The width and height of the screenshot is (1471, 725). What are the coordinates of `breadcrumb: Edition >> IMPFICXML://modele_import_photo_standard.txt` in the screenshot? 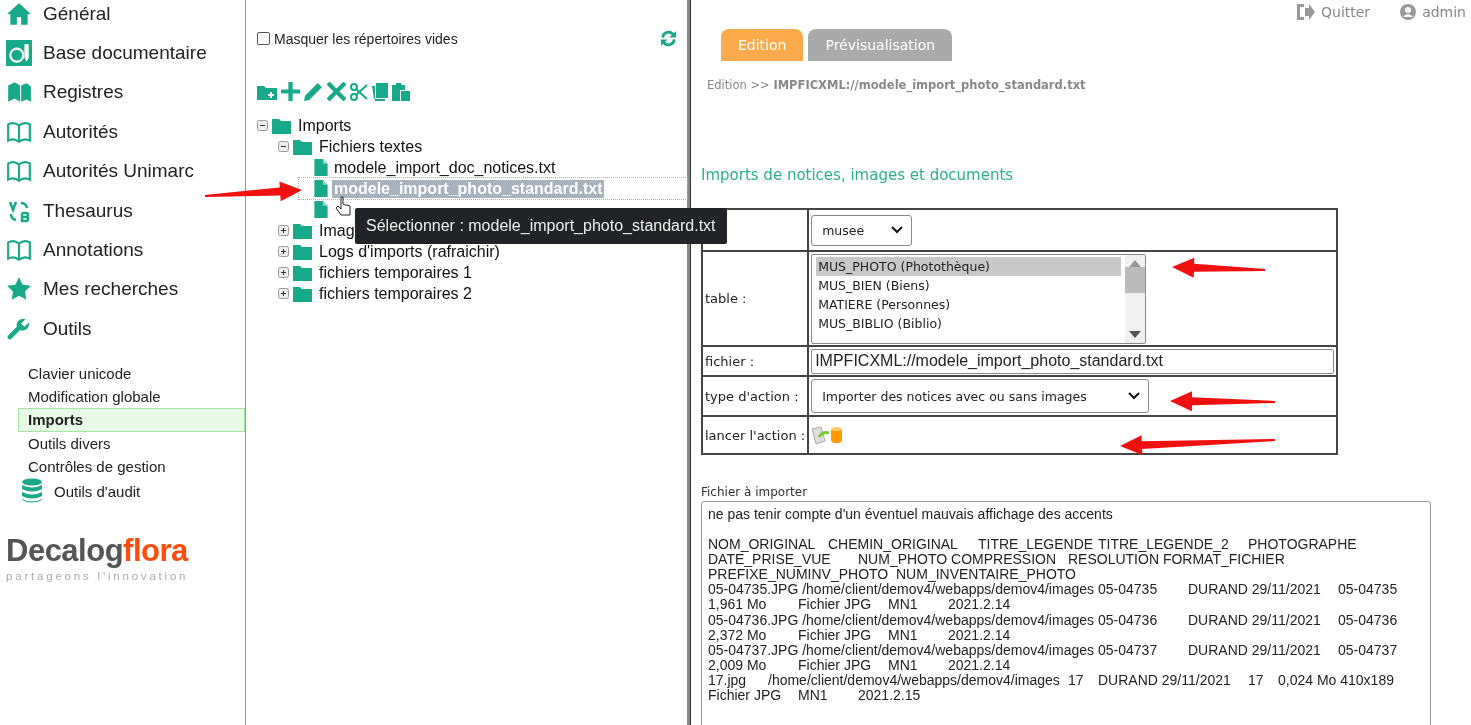 It's located at (897, 85).